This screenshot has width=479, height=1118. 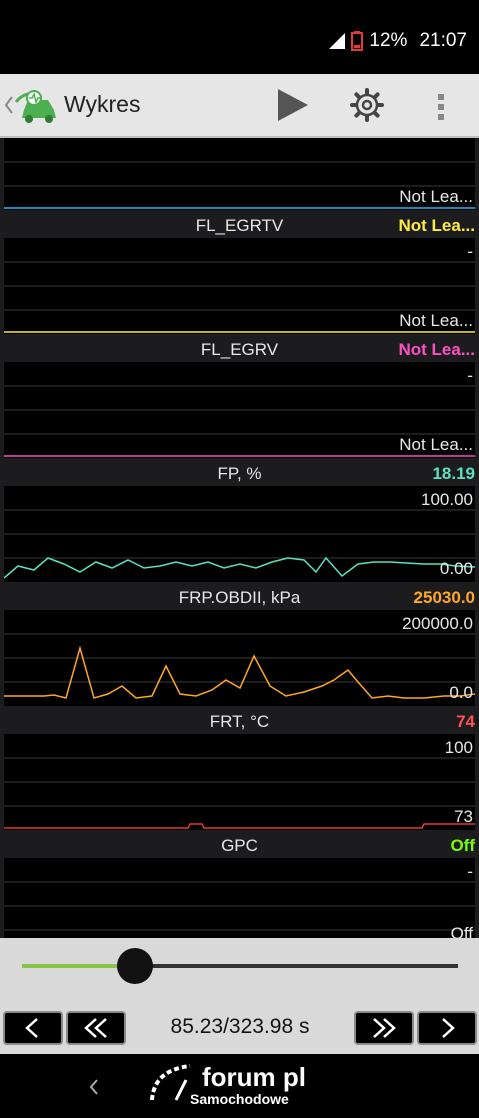 What do you see at coordinates (293, 105) in the screenshot?
I see `play-icon` at bounding box center [293, 105].